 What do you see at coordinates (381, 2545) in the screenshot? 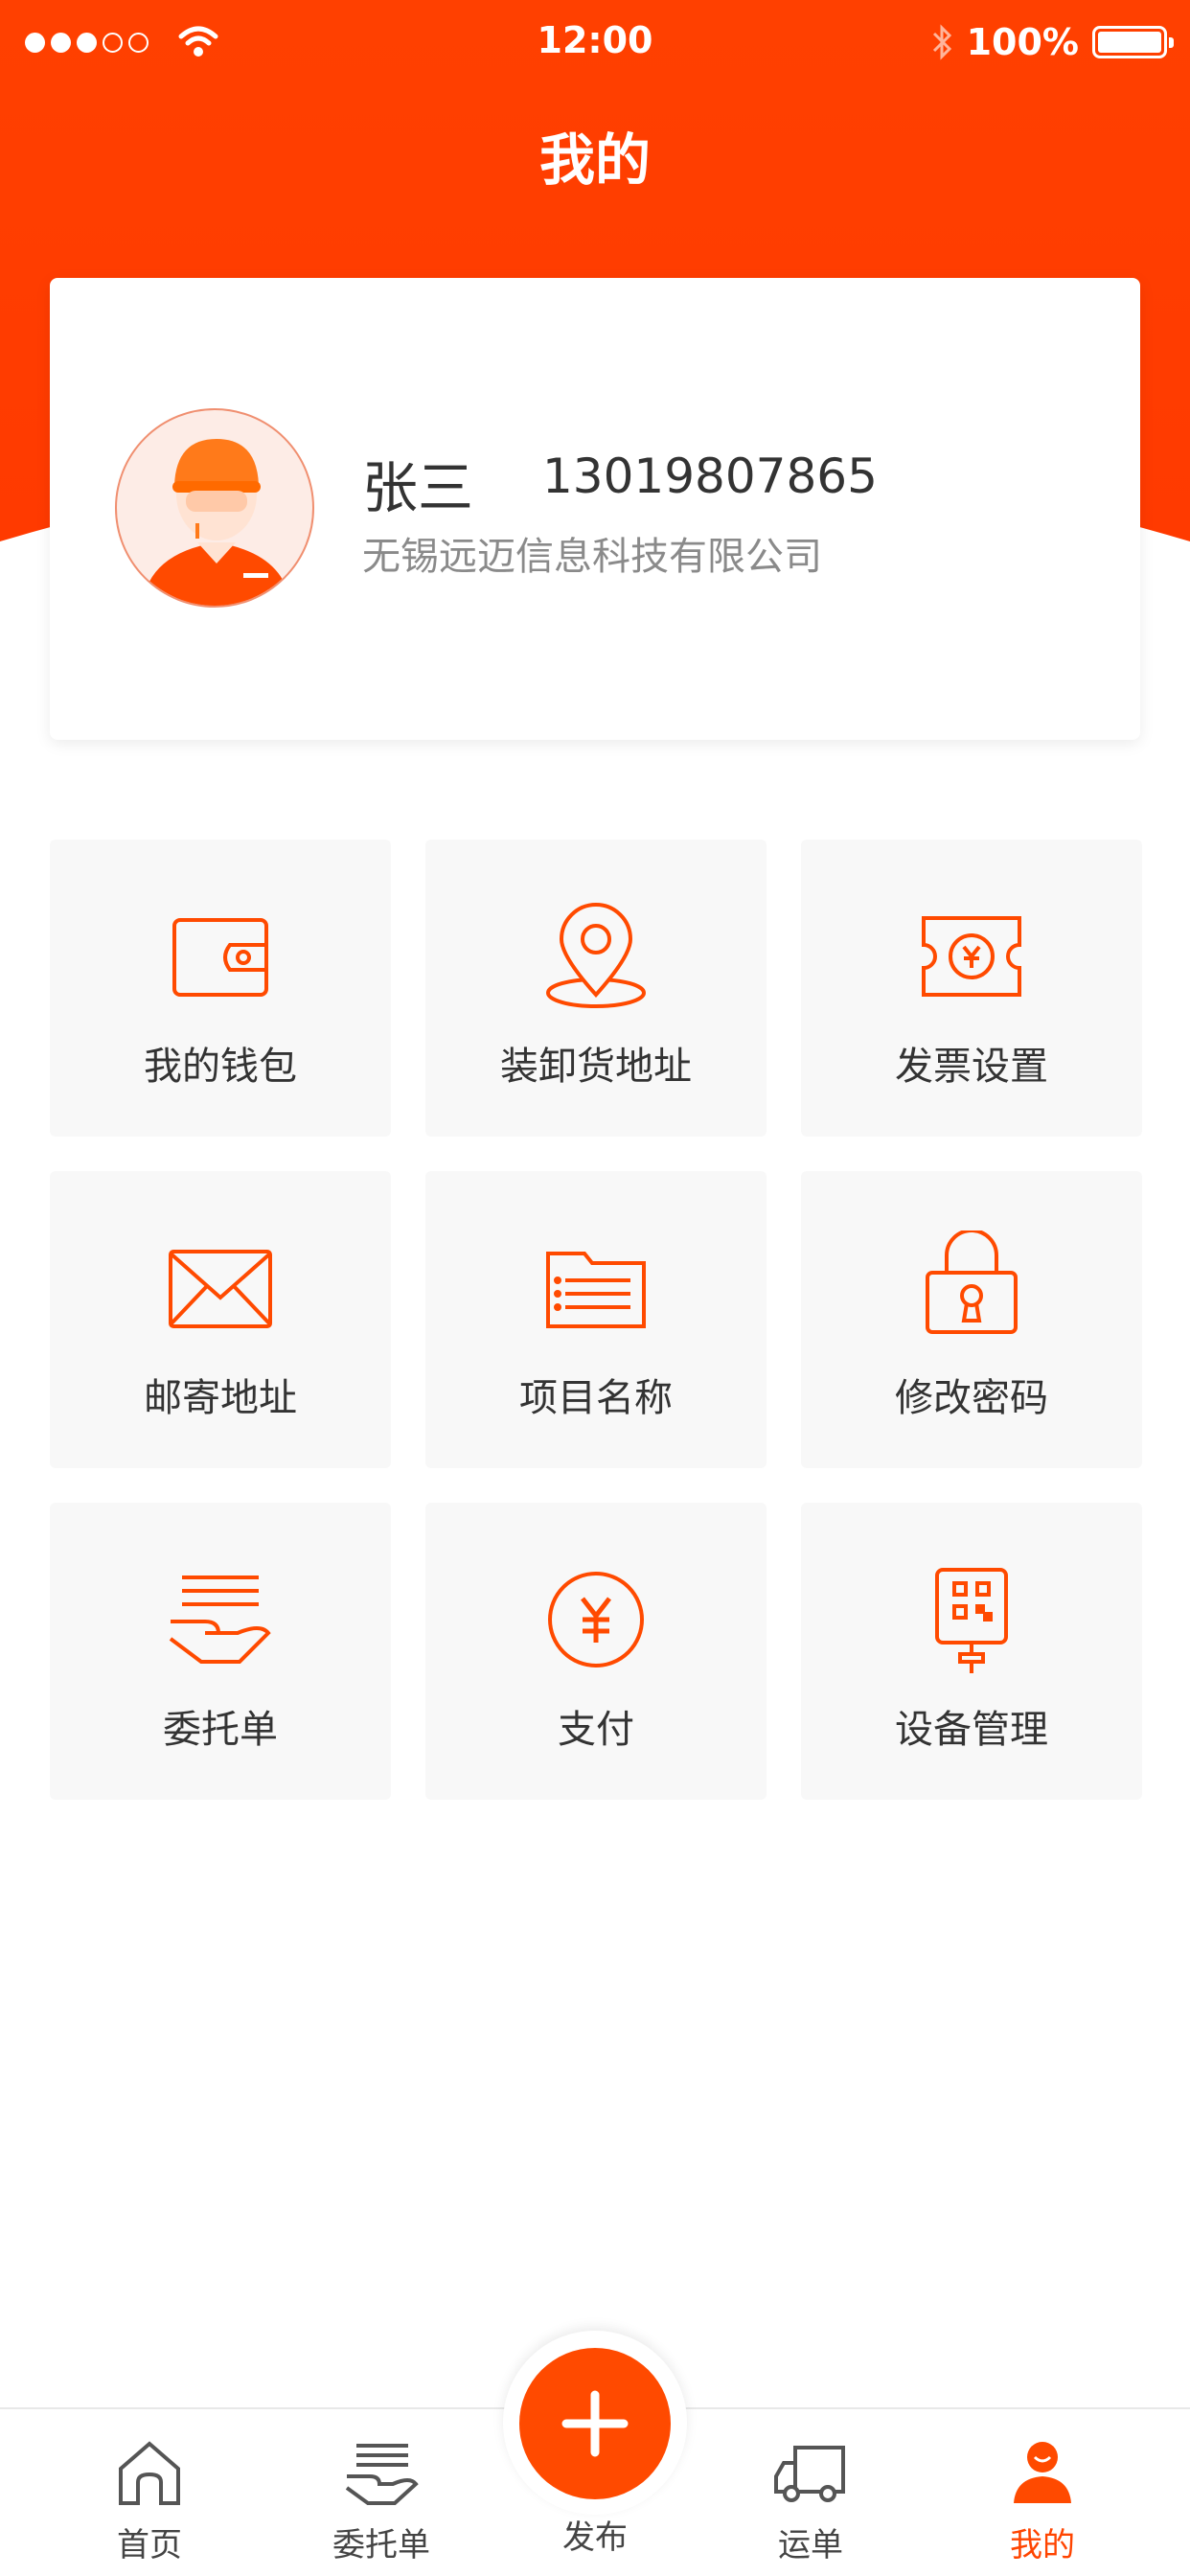
I see `tab-label: 委托单` at bounding box center [381, 2545].